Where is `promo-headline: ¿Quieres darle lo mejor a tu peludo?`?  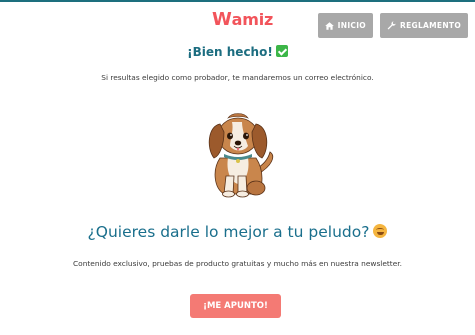
promo-headline: ¿Quieres darle lo mejor a tu peludo? is located at coordinates (237, 232).